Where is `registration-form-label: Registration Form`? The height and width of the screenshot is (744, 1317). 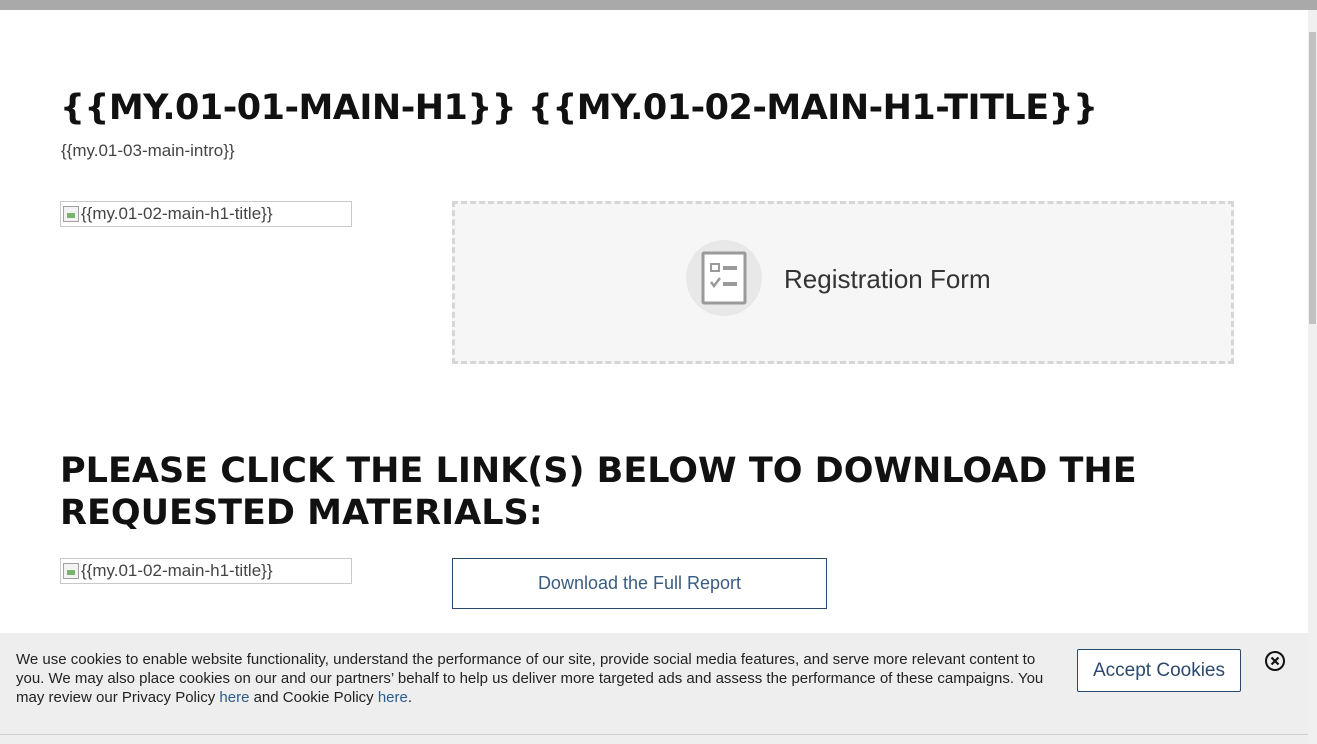 registration-form-label: Registration Form is located at coordinates (887, 279).